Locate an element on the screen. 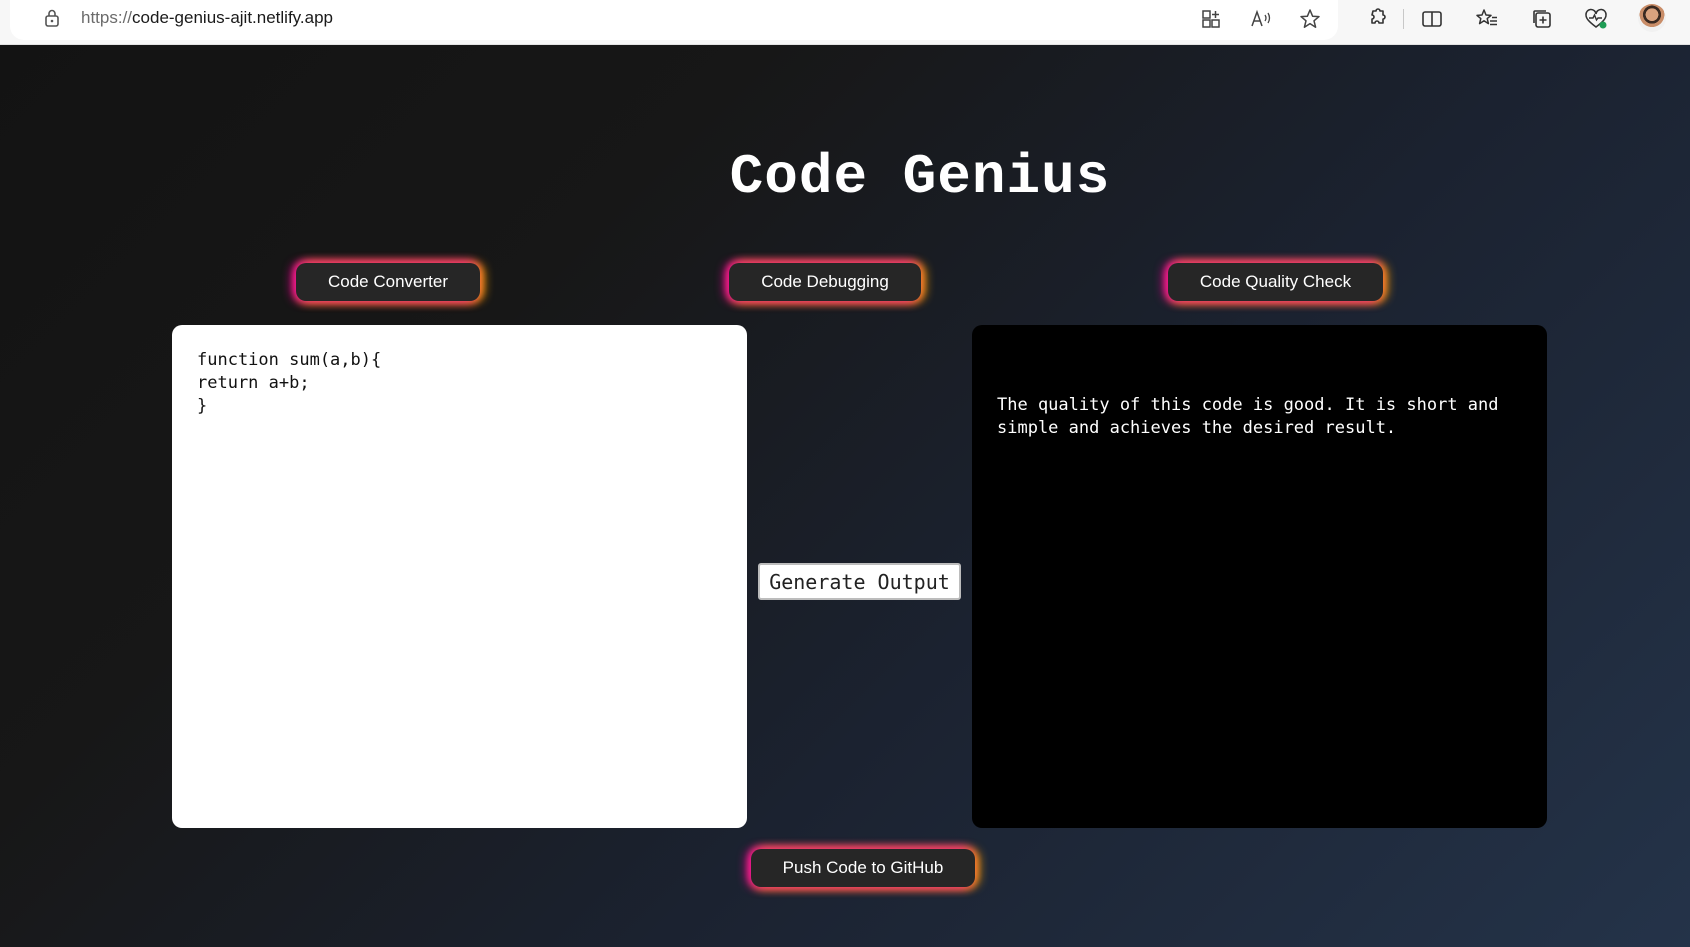 The image size is (1690, 947). code-line: function sum(a,b){ is located at coordinates (289, 360).